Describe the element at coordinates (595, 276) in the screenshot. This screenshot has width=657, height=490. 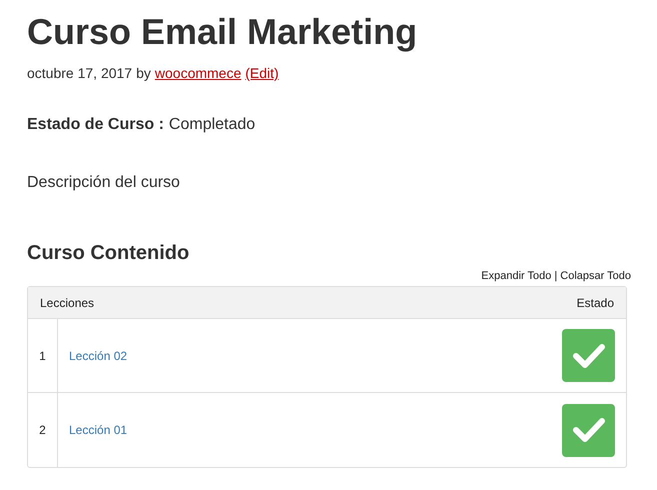
I see `collapse-all-link: Colapsar Todo` at that location.